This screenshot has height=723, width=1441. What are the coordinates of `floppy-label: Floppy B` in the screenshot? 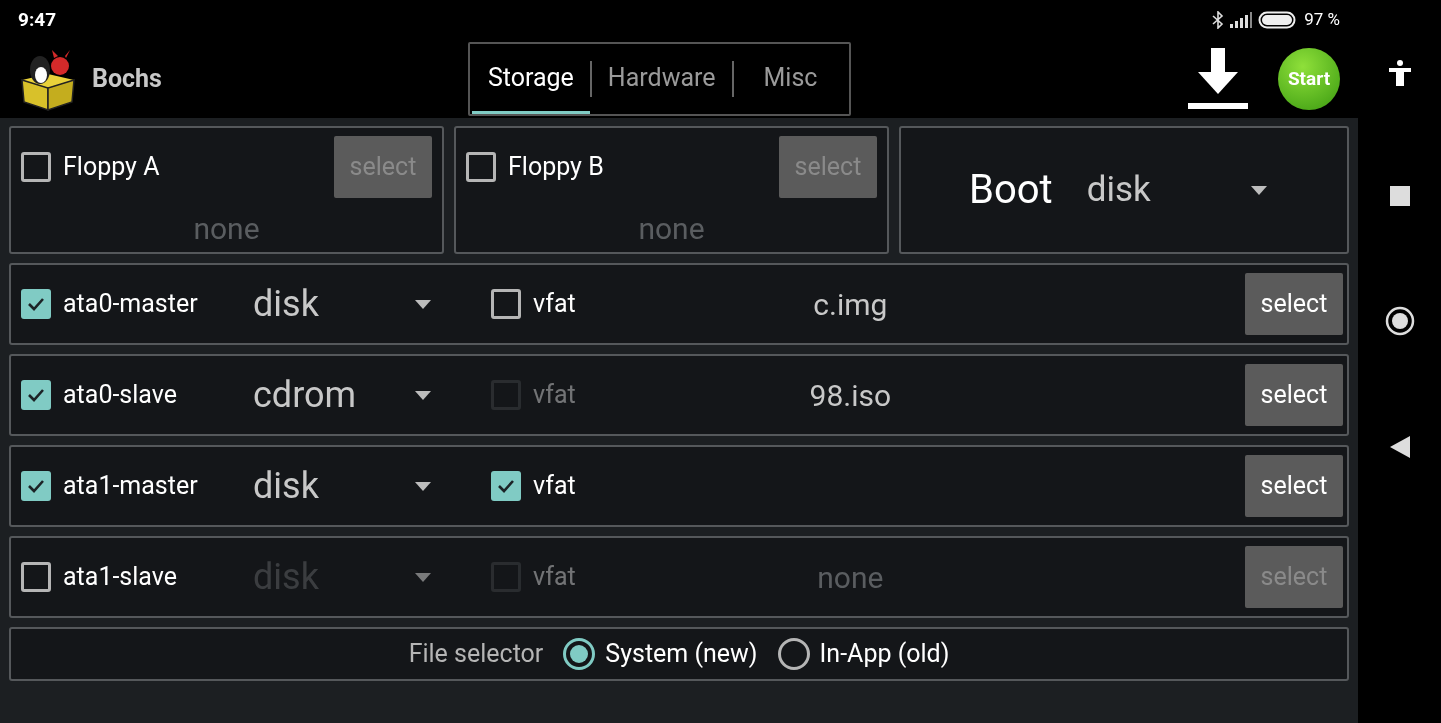 It's located at (556, 167).